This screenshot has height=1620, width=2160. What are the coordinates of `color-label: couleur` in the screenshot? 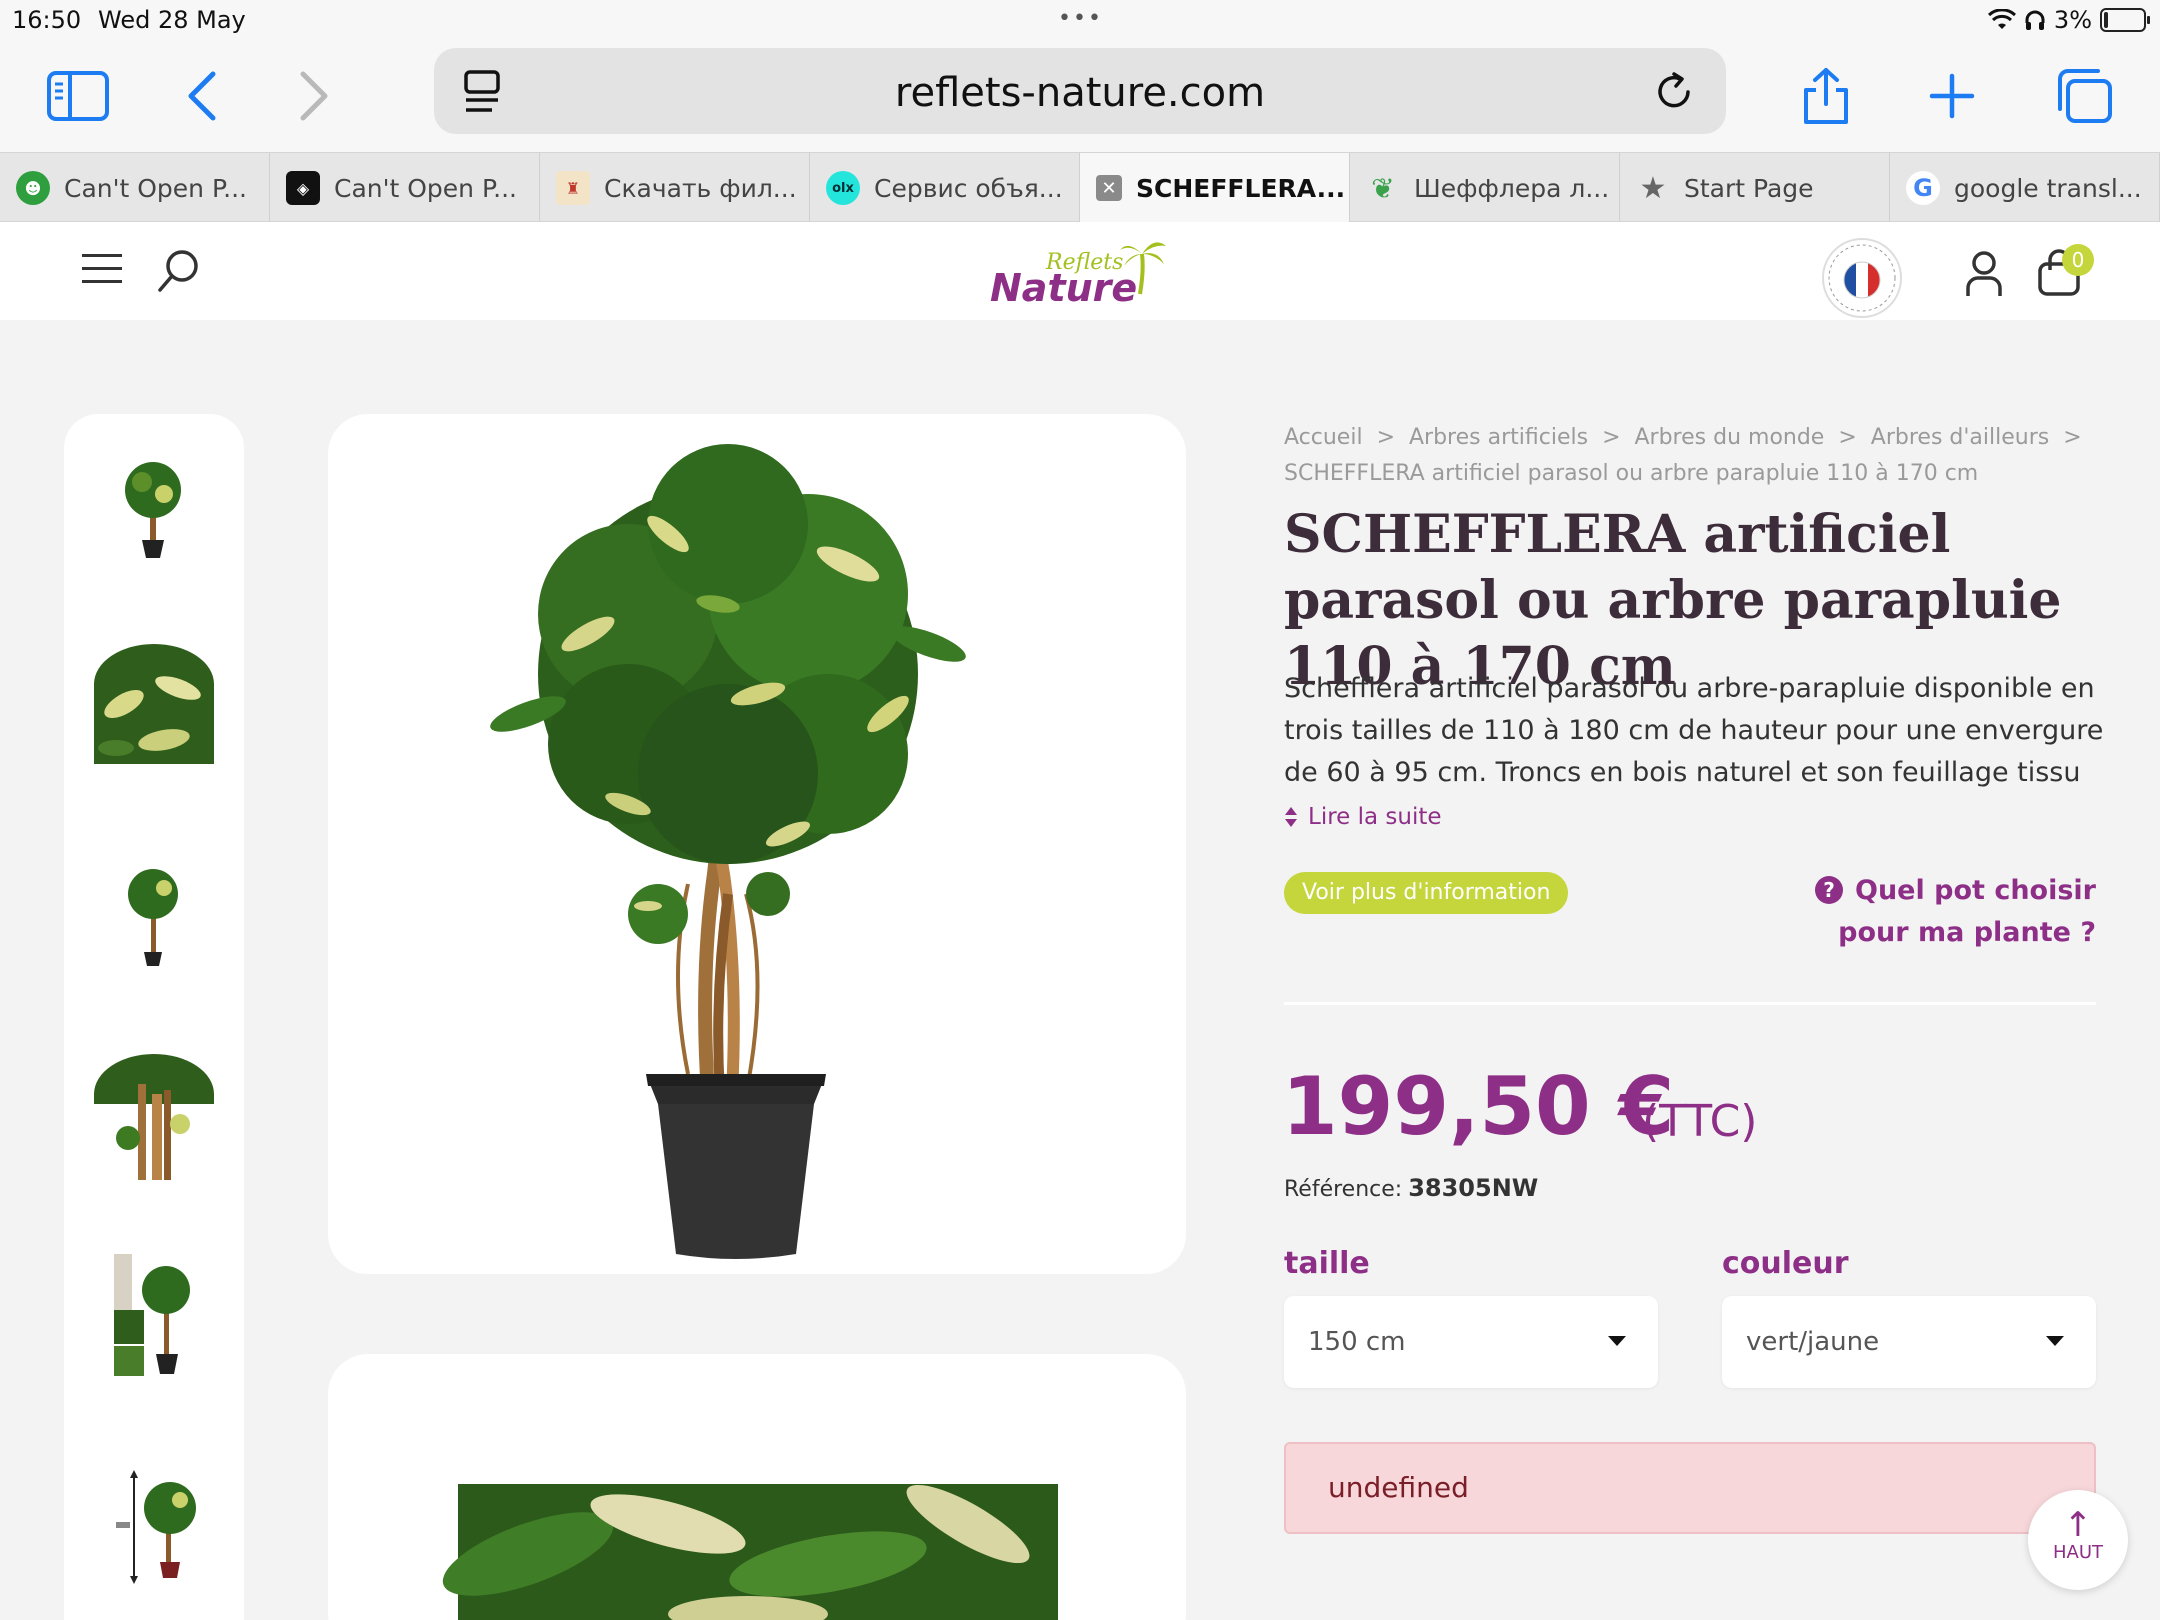 It's located at (1785, 1263).